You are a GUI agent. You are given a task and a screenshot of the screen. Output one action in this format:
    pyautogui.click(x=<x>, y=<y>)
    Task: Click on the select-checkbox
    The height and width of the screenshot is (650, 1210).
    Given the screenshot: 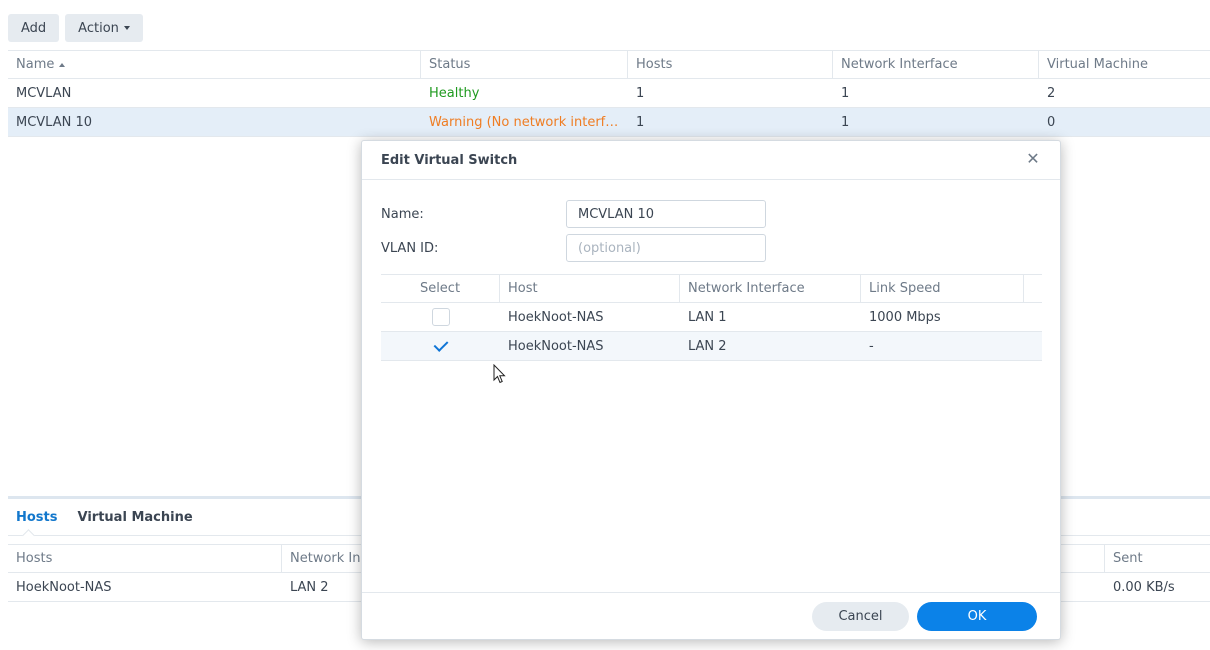 What is the action you would take?
    pyautogui.click(x=440, y=317)
    